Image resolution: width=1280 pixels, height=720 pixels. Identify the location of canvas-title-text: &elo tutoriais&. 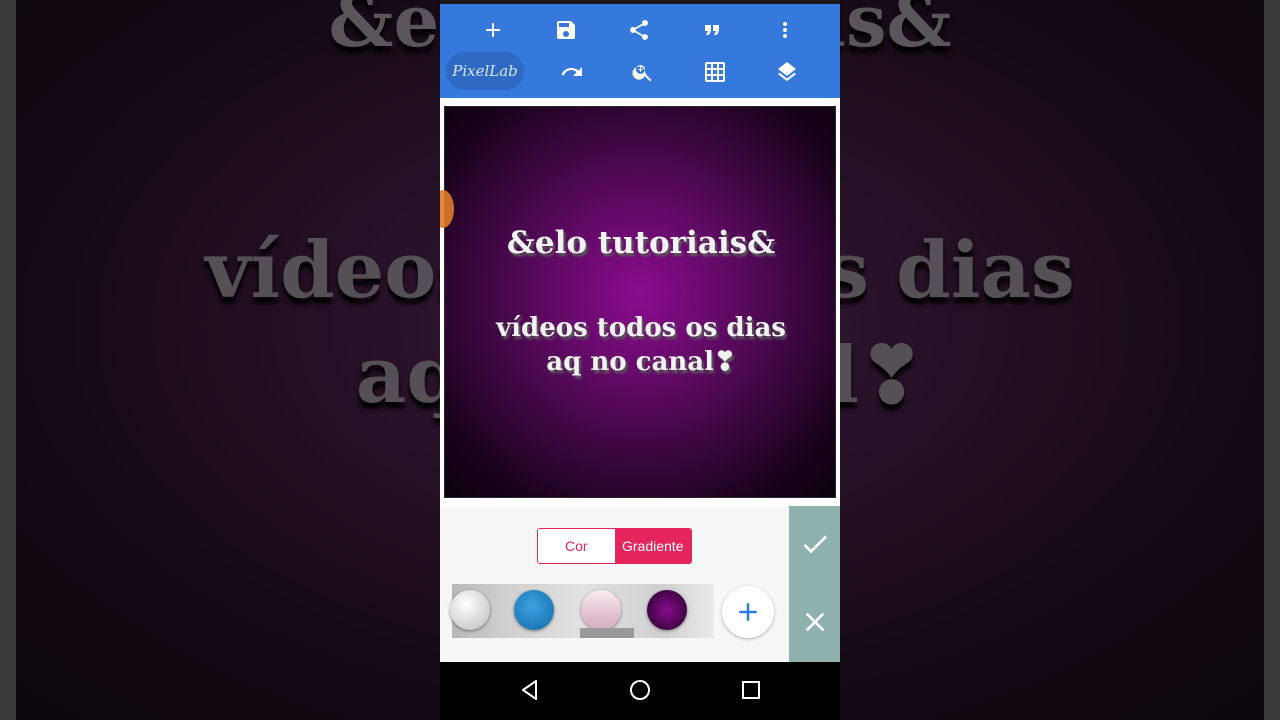
(641, 243).